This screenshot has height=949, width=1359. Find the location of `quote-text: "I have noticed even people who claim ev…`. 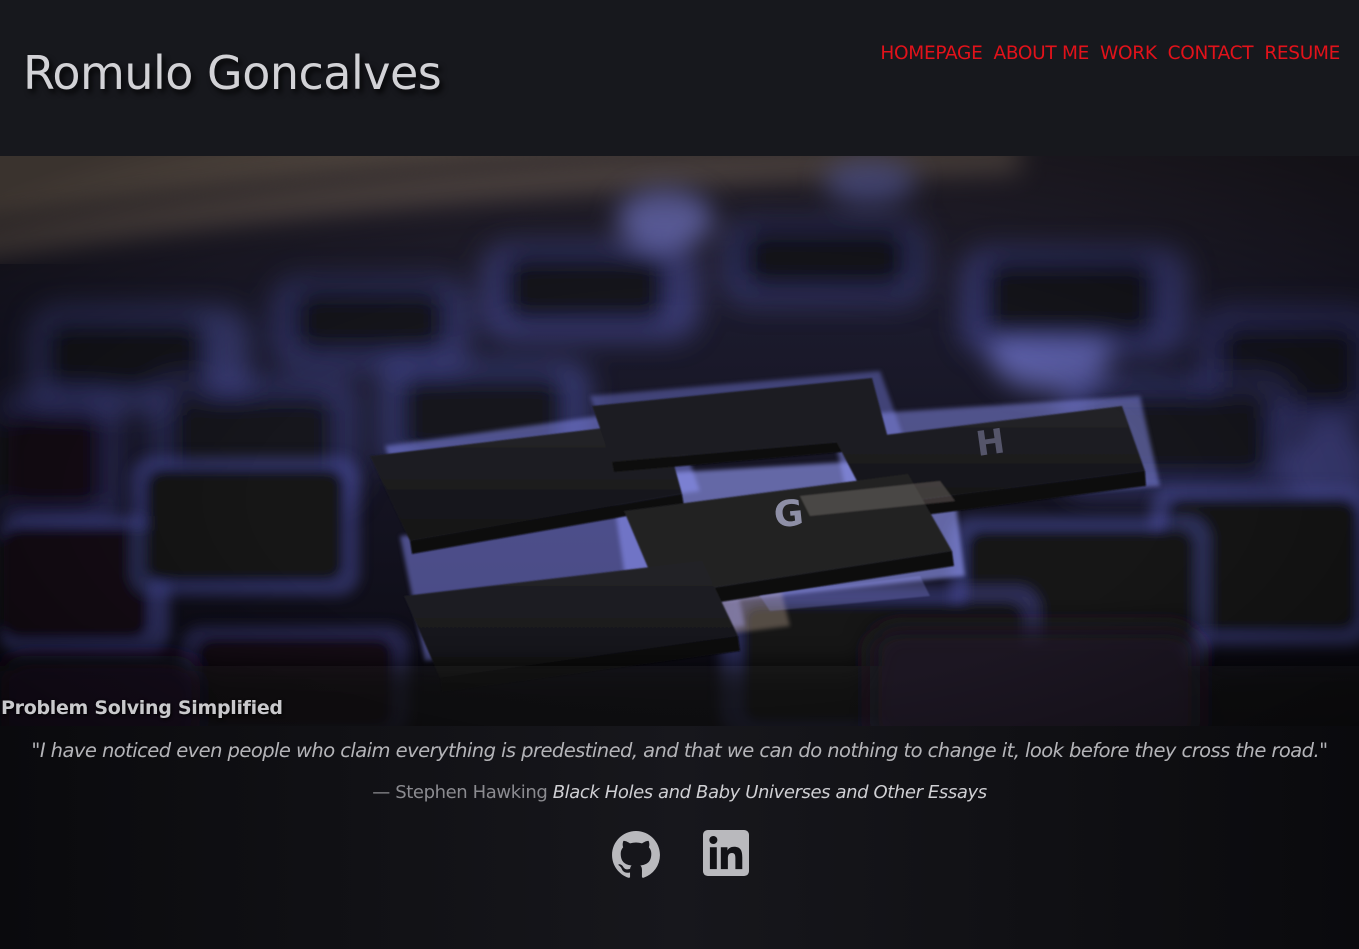

quote-text: "I have noticed even people who claim ev… is located at coordinates (679, 750).